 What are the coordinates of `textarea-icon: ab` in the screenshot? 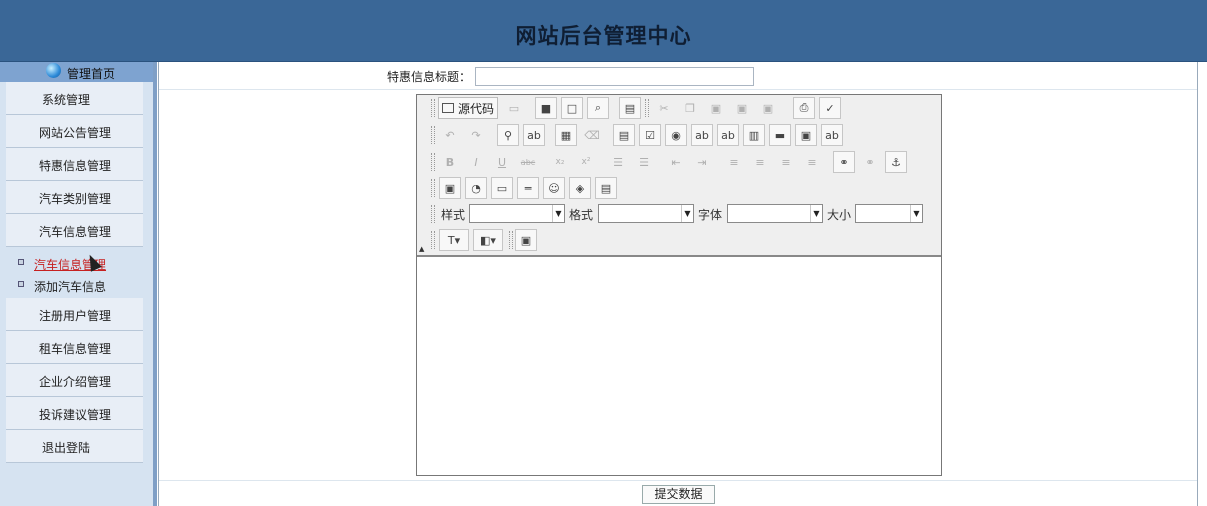 It's located at (728, 135).